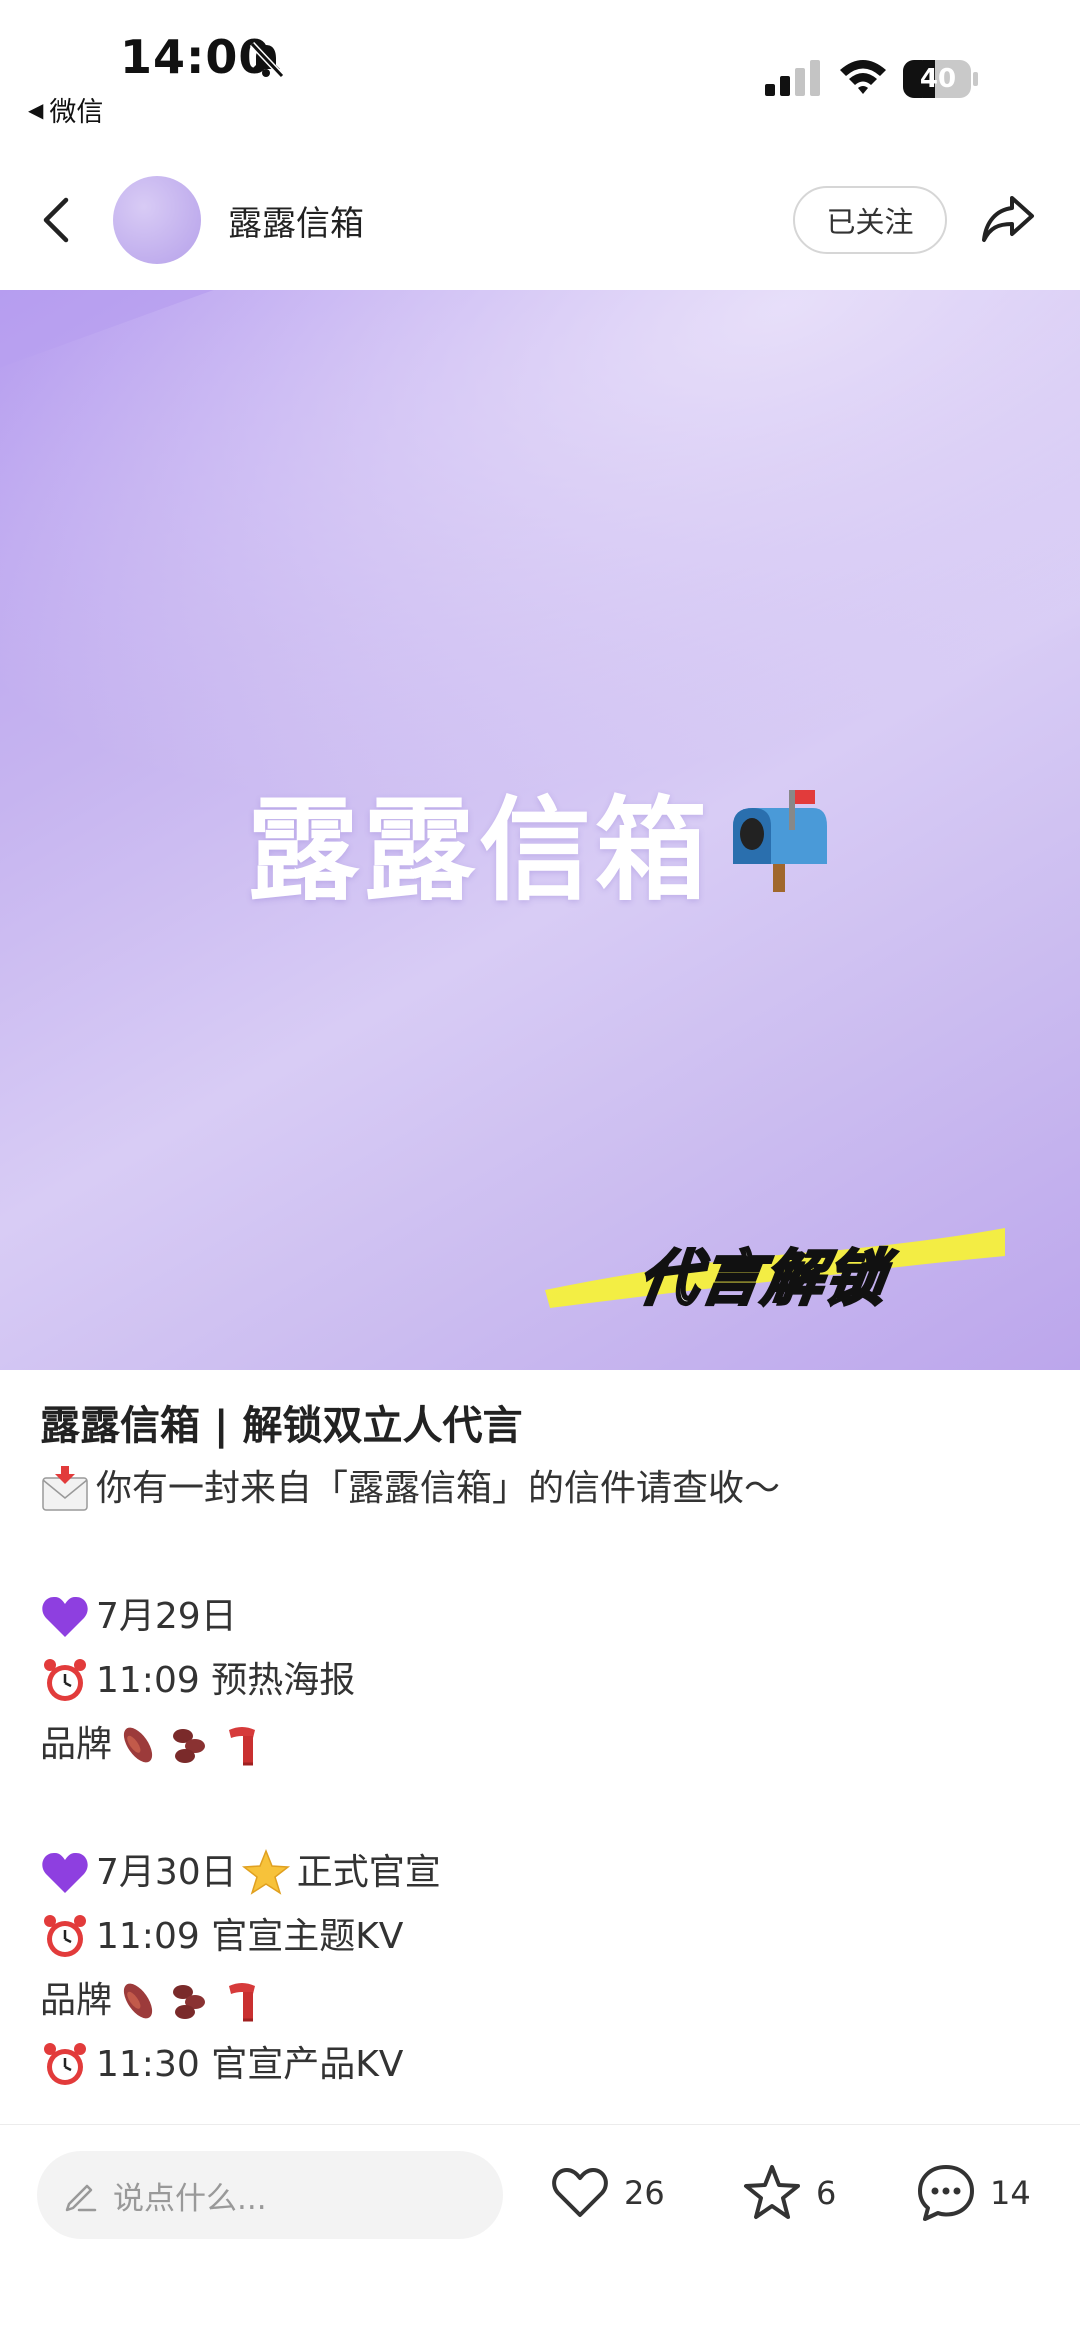 Image resolution: width=1080 pixels, height=2347 pixels. What do you see at coordinates (540, 75) in the screenshot?
I see `status-bar: 14:00 ◀ 微信 40` at bounding box center [540, 75].